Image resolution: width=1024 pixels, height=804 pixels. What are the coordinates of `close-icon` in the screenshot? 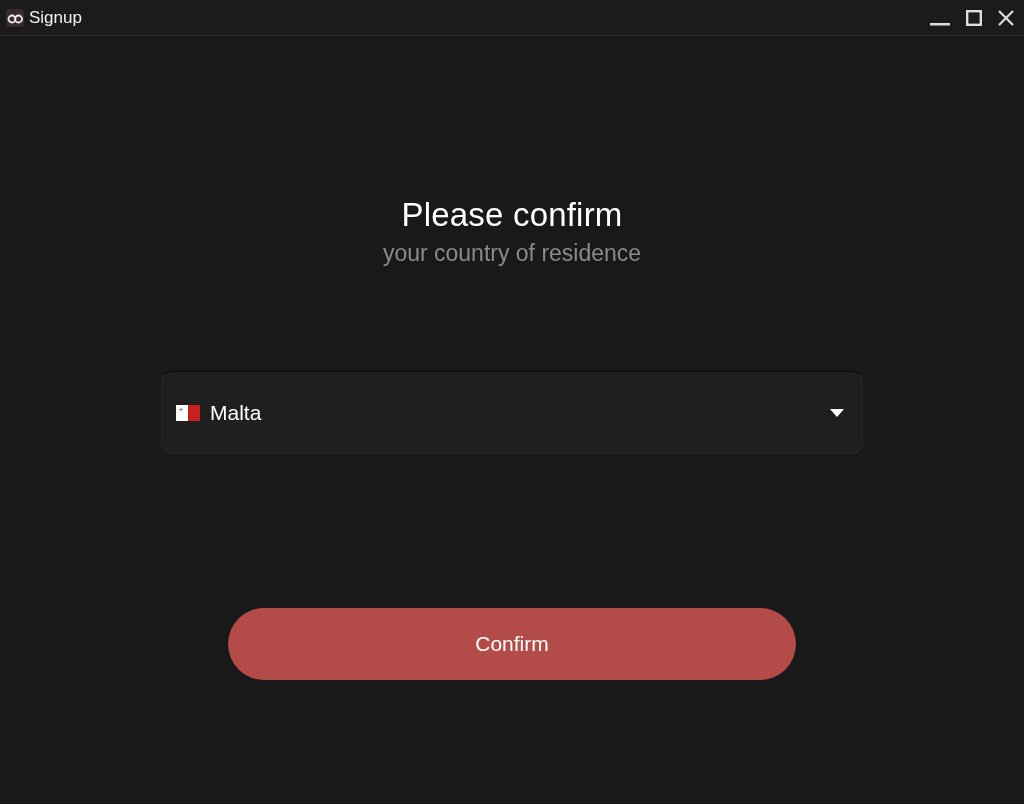 It's located at (1006, 17).